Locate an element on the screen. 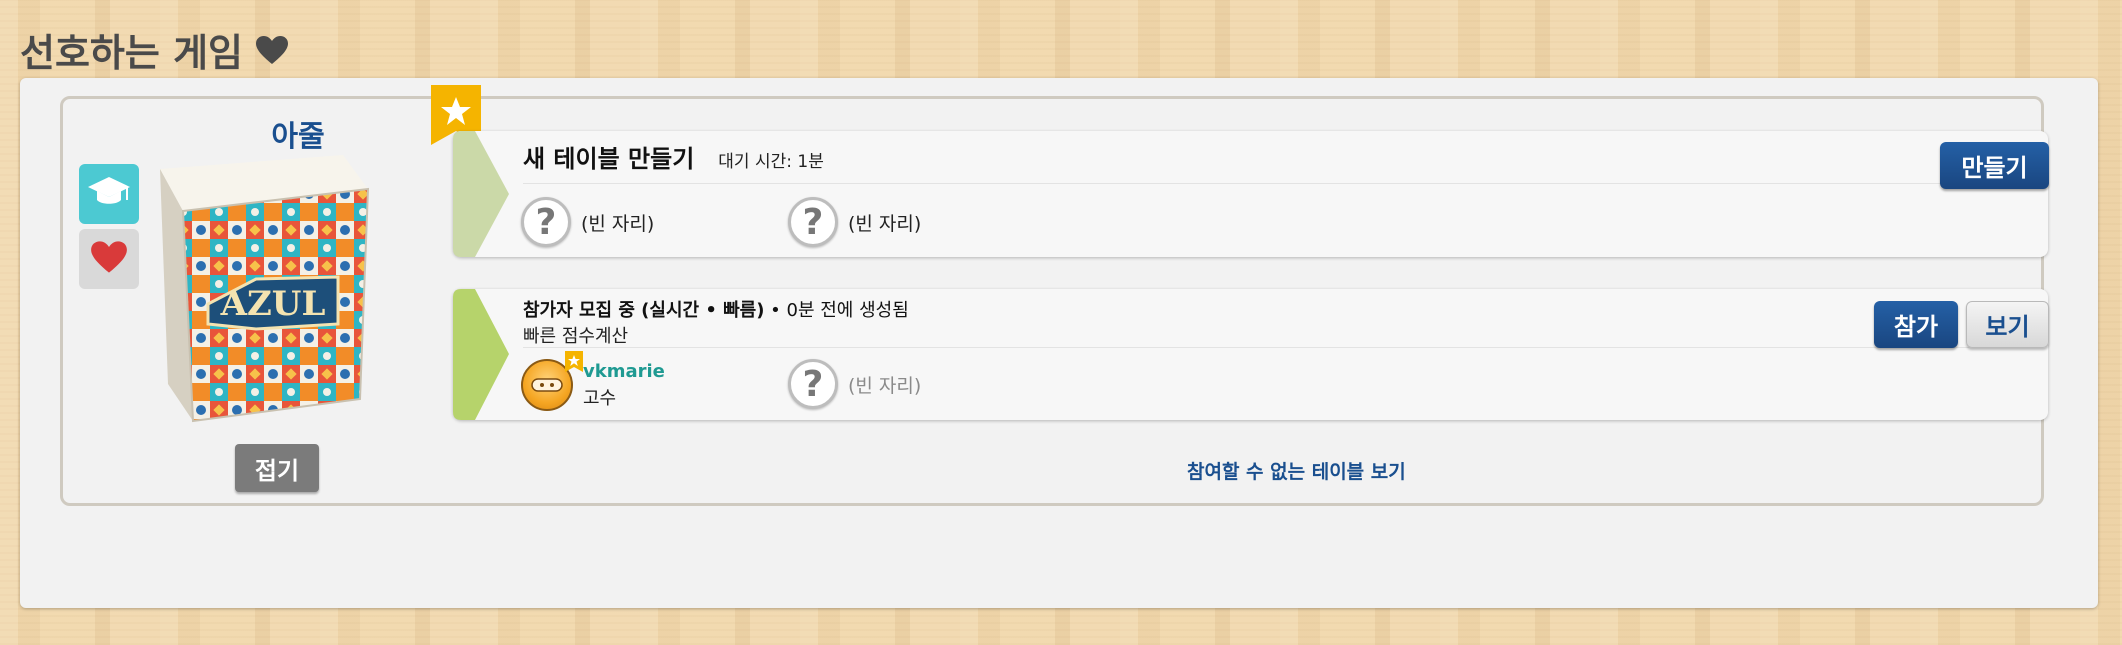 The image size is (2122, 645). tutorial-button is located at coordinates (109, 194).